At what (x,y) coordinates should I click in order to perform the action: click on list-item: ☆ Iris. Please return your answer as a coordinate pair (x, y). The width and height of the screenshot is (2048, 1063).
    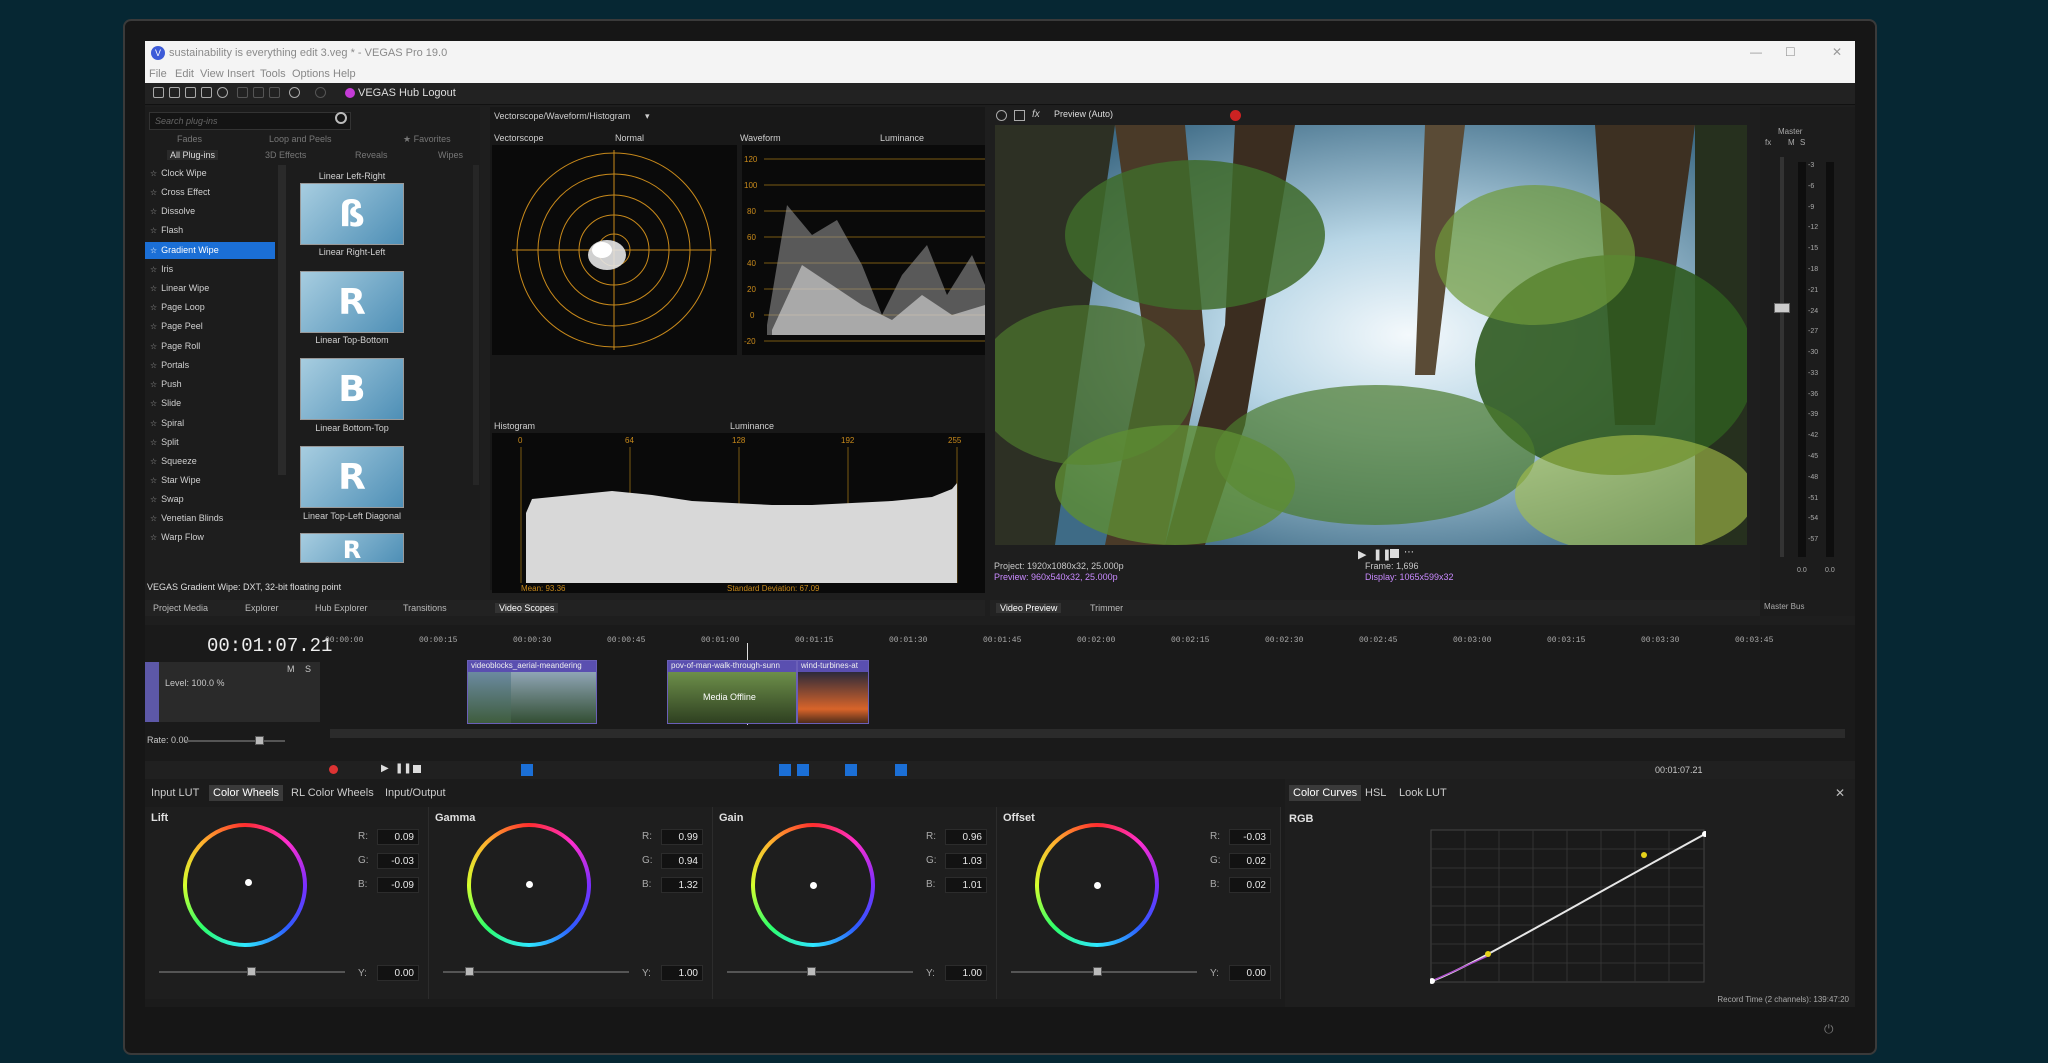
    Looking at the image, I should click on (210, 269).